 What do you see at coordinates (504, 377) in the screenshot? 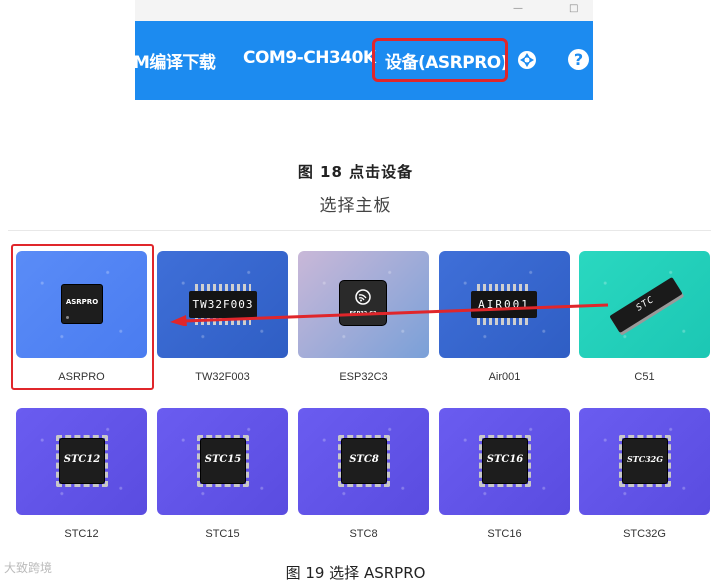
I see `board-label-air001: Air001` at bounding box center [504, 377].